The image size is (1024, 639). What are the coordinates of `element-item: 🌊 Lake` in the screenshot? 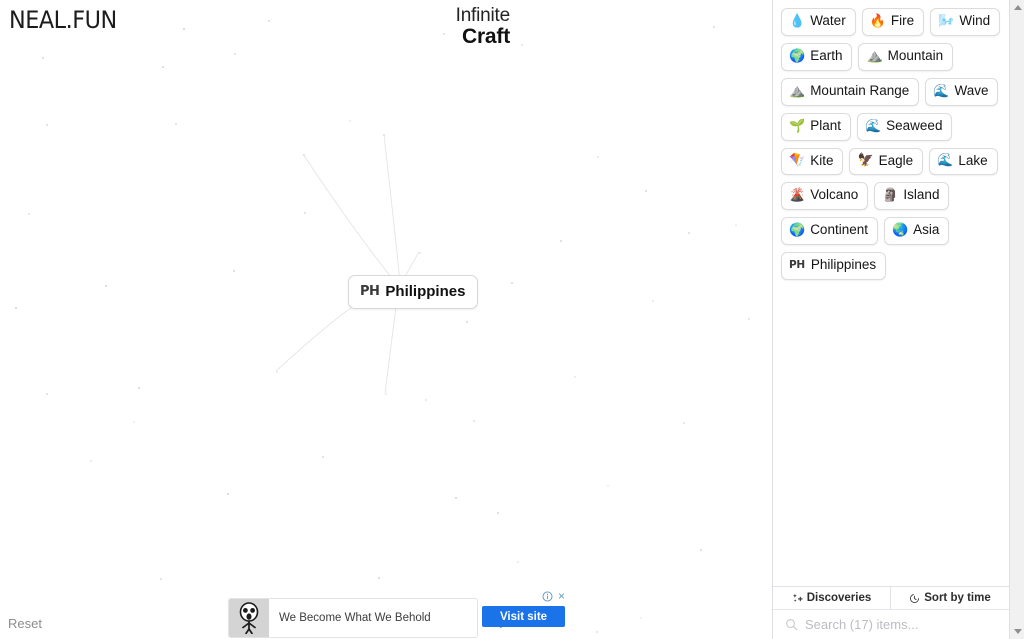 It's located at (963, 161).